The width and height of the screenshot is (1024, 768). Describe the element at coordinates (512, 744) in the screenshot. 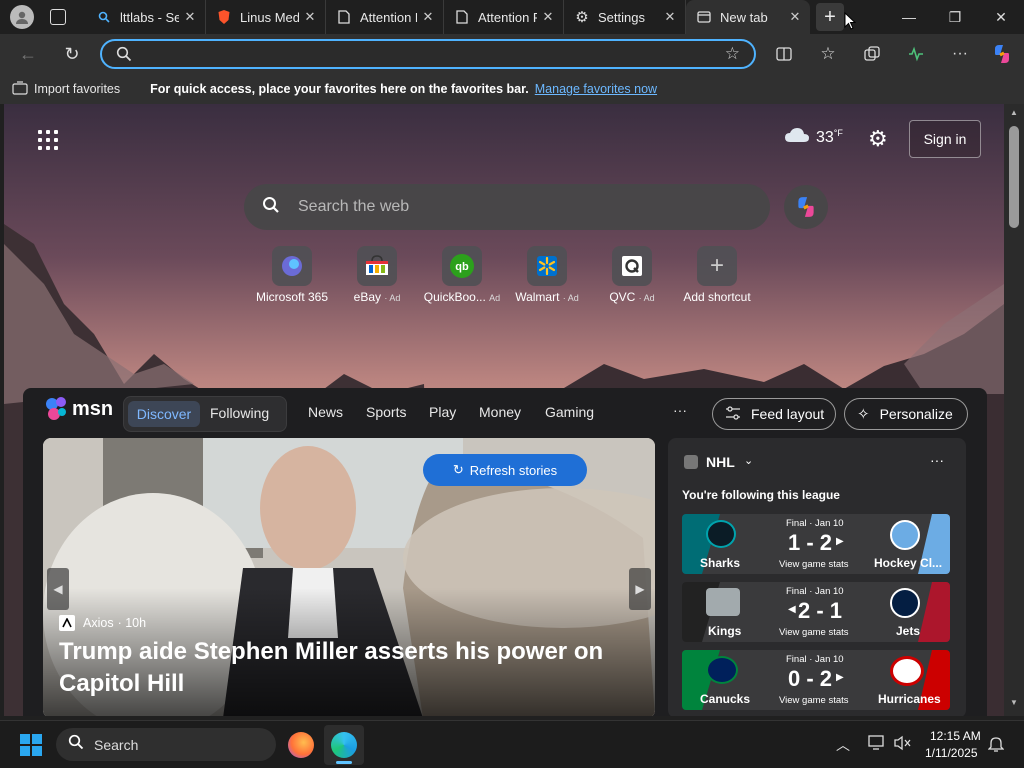

I see `taskbar: Search ︿ 12:15 AM 1/11/2025` at that location.